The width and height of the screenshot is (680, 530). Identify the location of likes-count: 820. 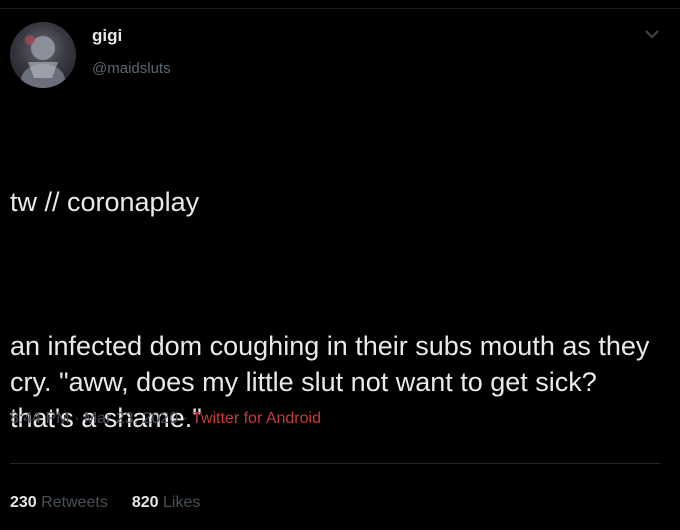
(145, 502).